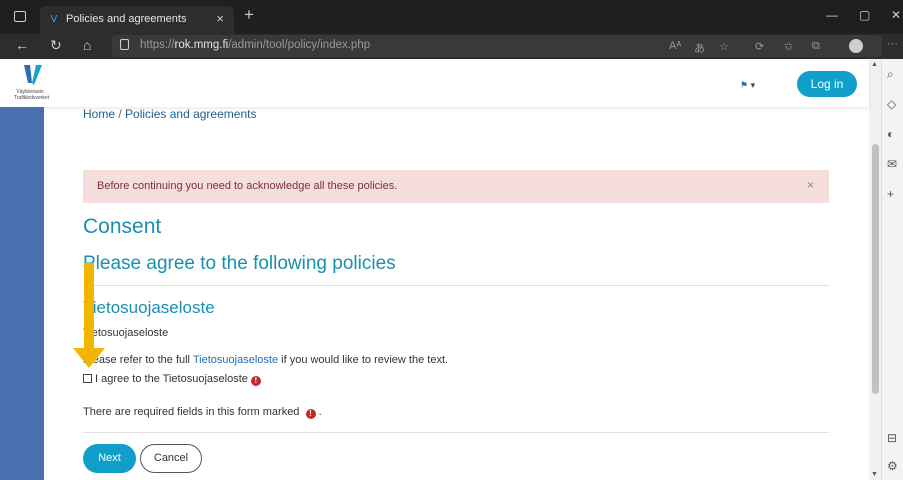 This screenshot has width=903, height=480. I want to click on scroll-down-icon: ▼, so click(874, 474).